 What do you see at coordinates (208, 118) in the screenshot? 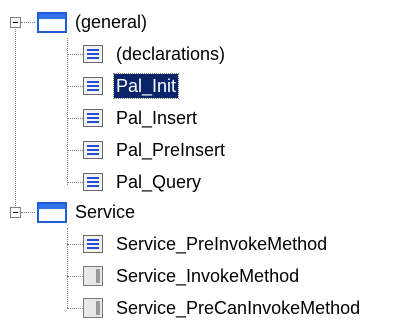
I see `tree-item-pal-insert: Pal_Insert` at bounding box center [208, 118].